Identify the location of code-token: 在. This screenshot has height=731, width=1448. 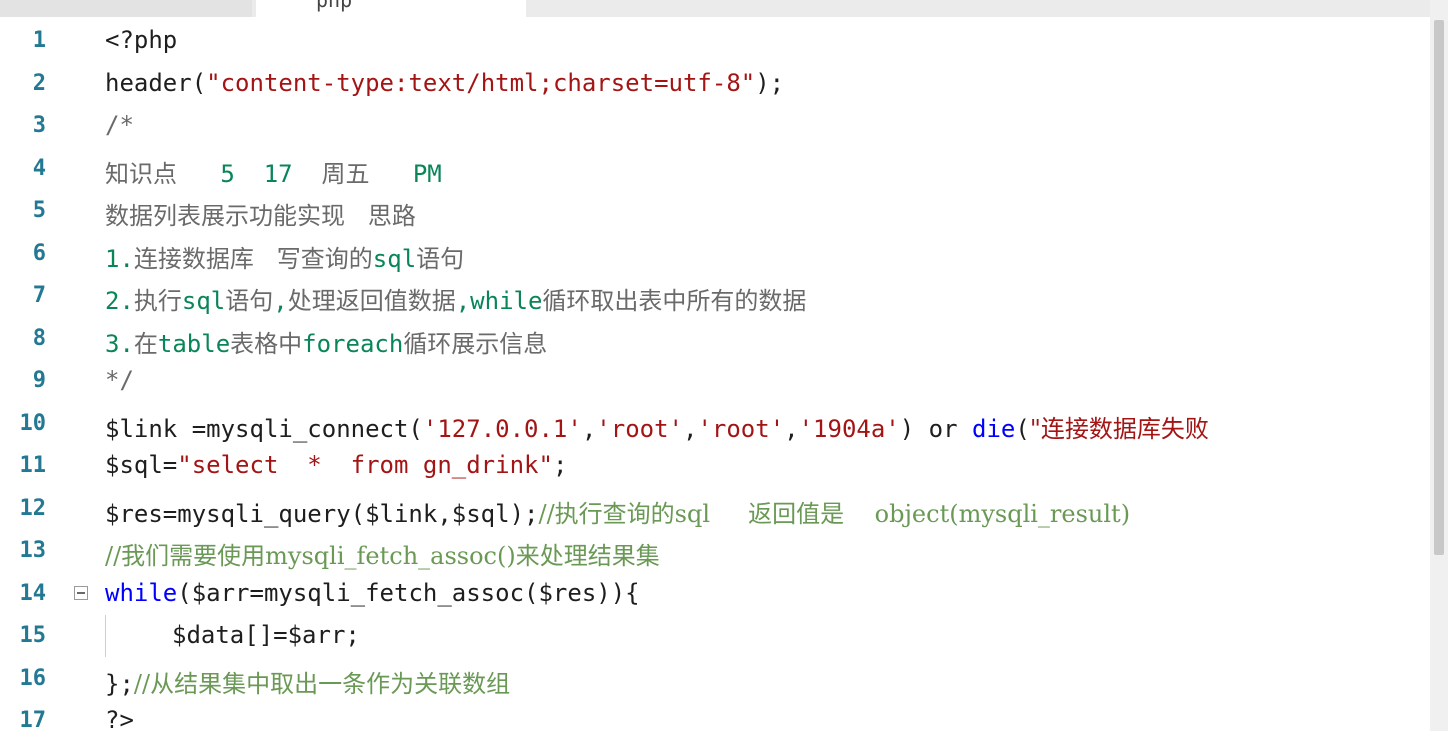
(145, 343).